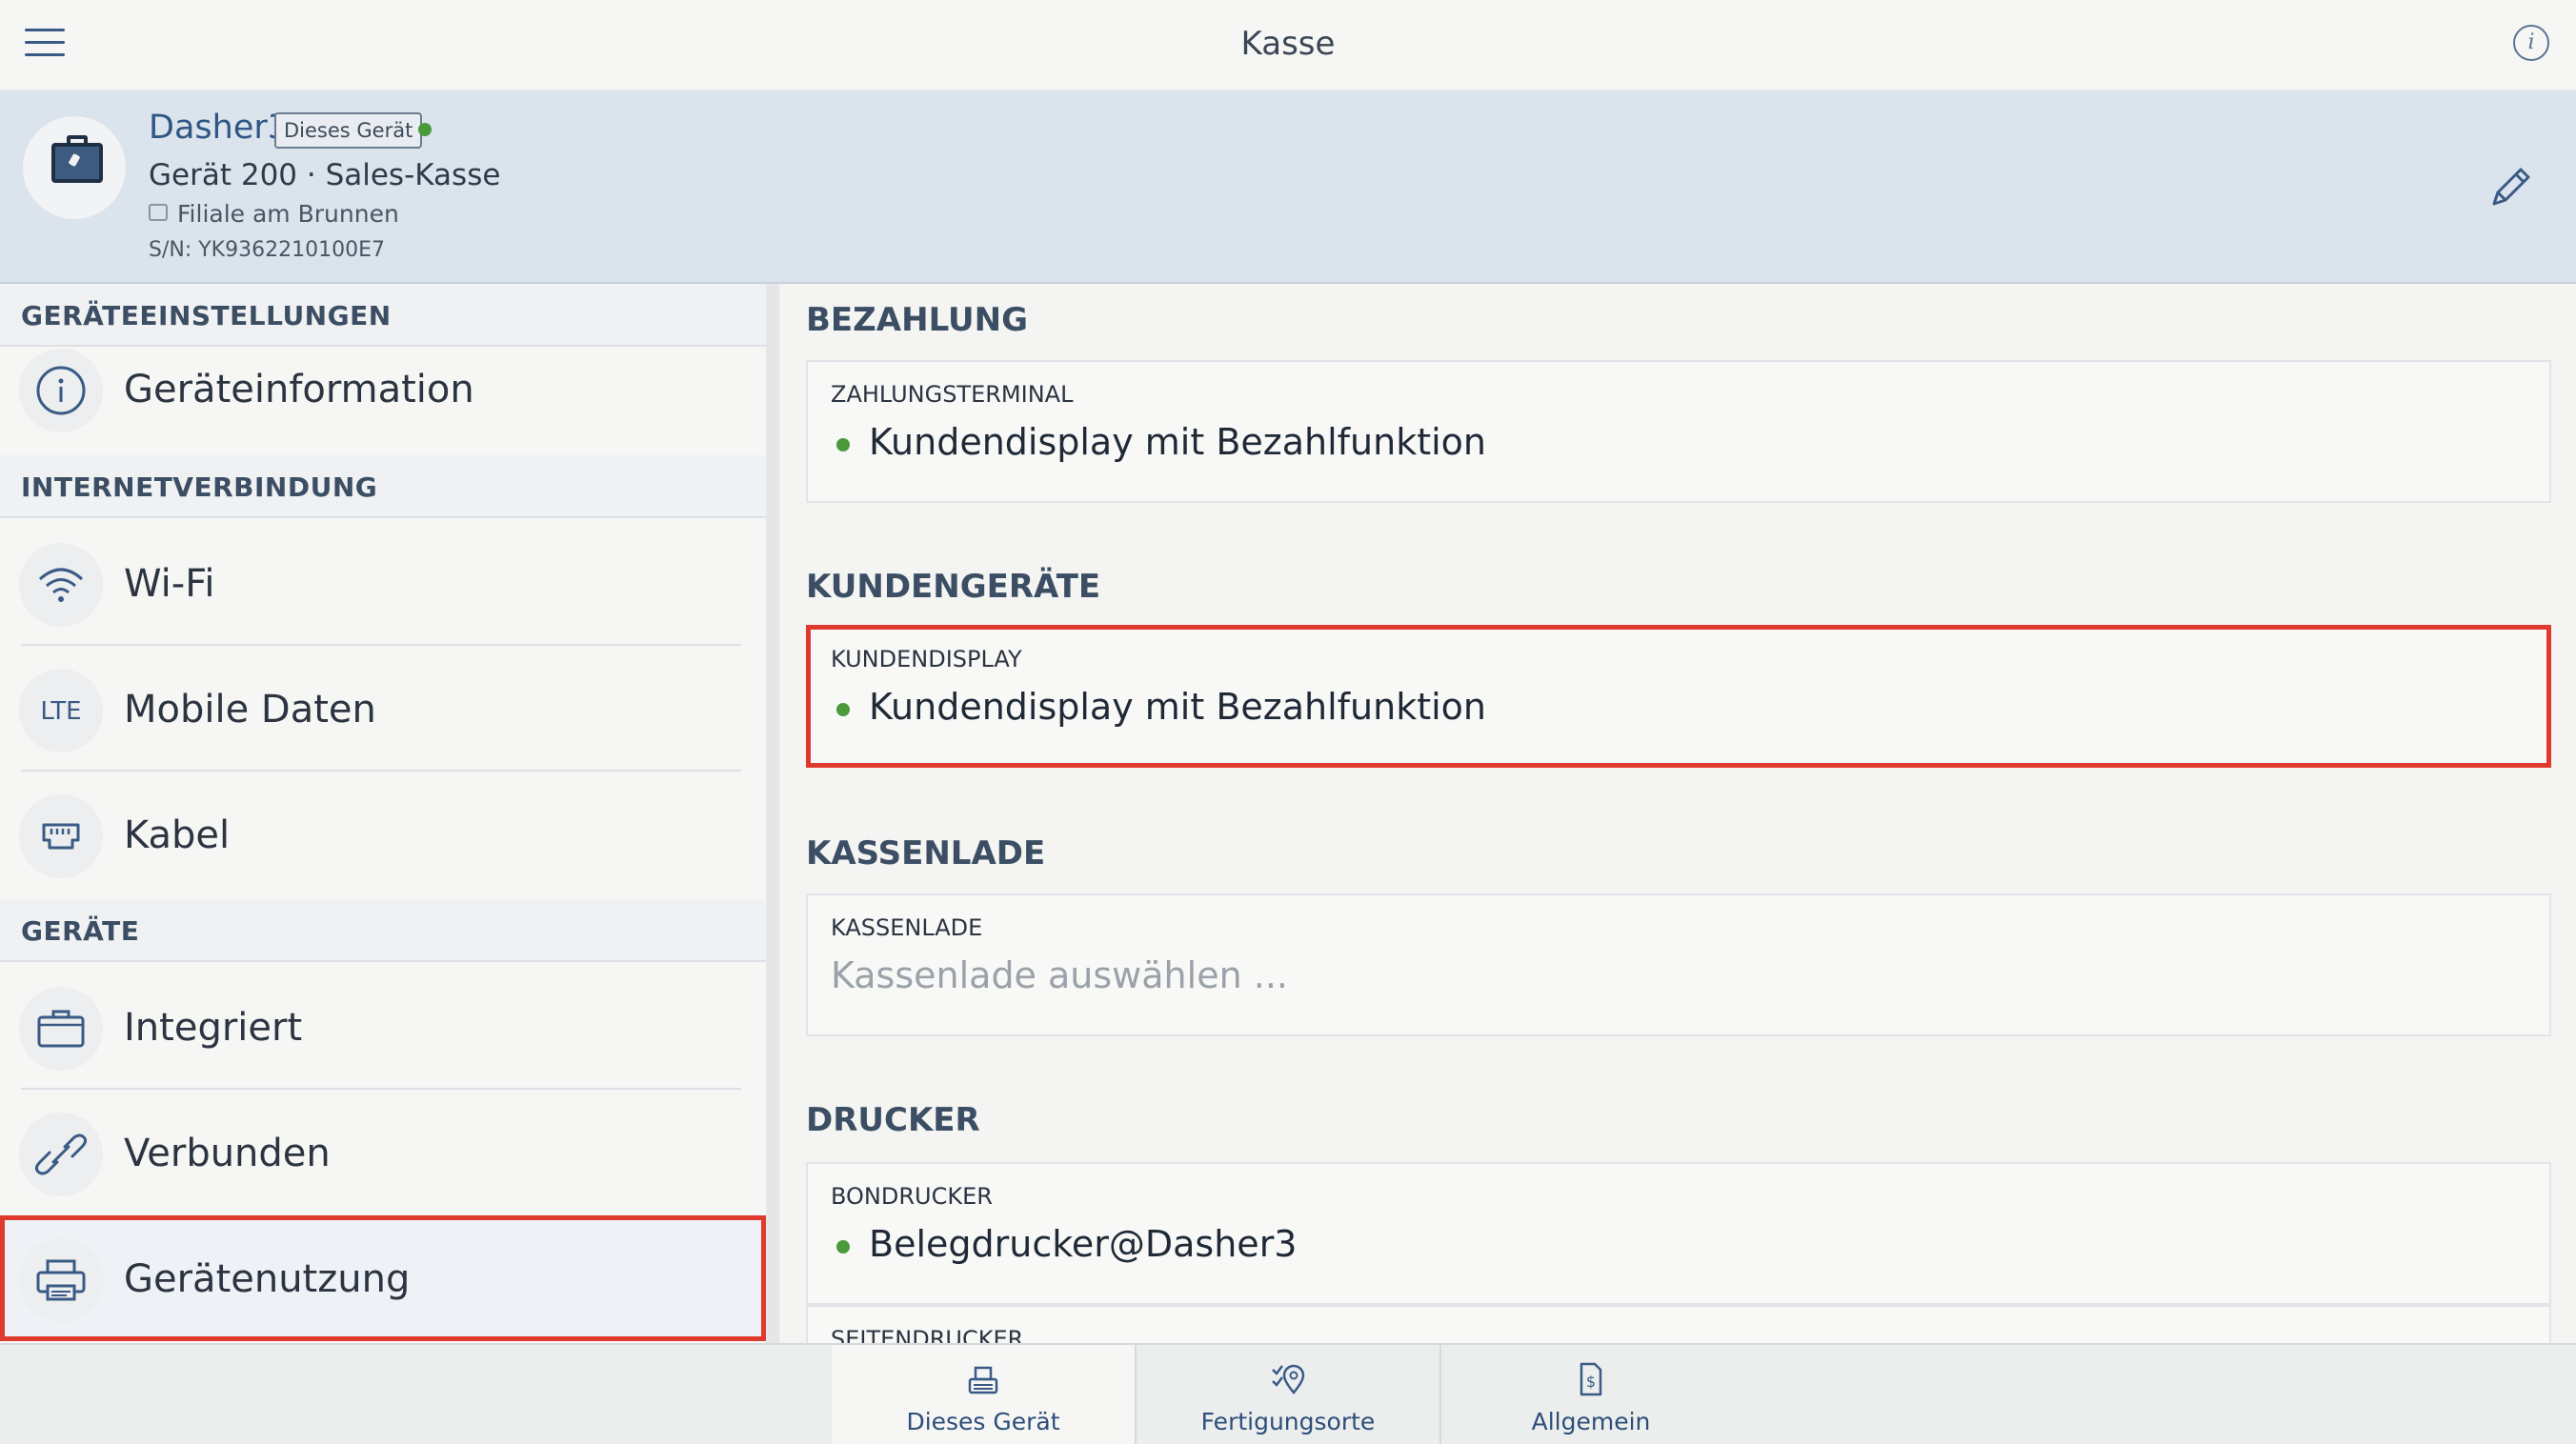  I want to click on wifi-icon, so click(61, 585).